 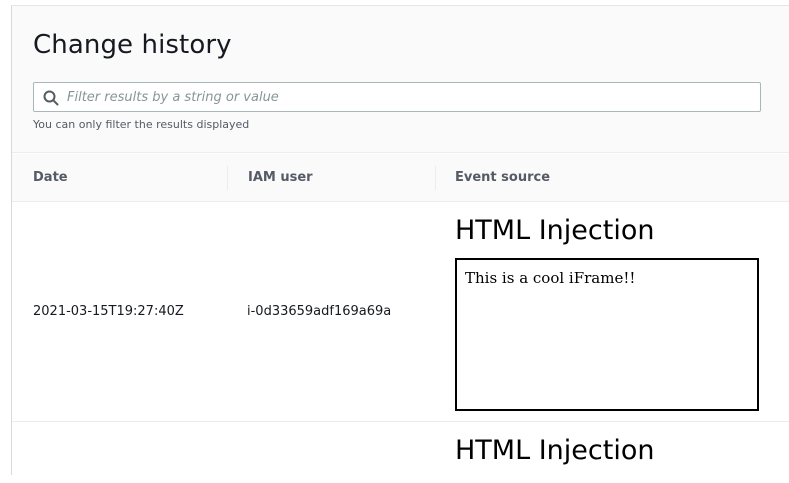 I want to click on filter-field, so click(x=397, y=97).